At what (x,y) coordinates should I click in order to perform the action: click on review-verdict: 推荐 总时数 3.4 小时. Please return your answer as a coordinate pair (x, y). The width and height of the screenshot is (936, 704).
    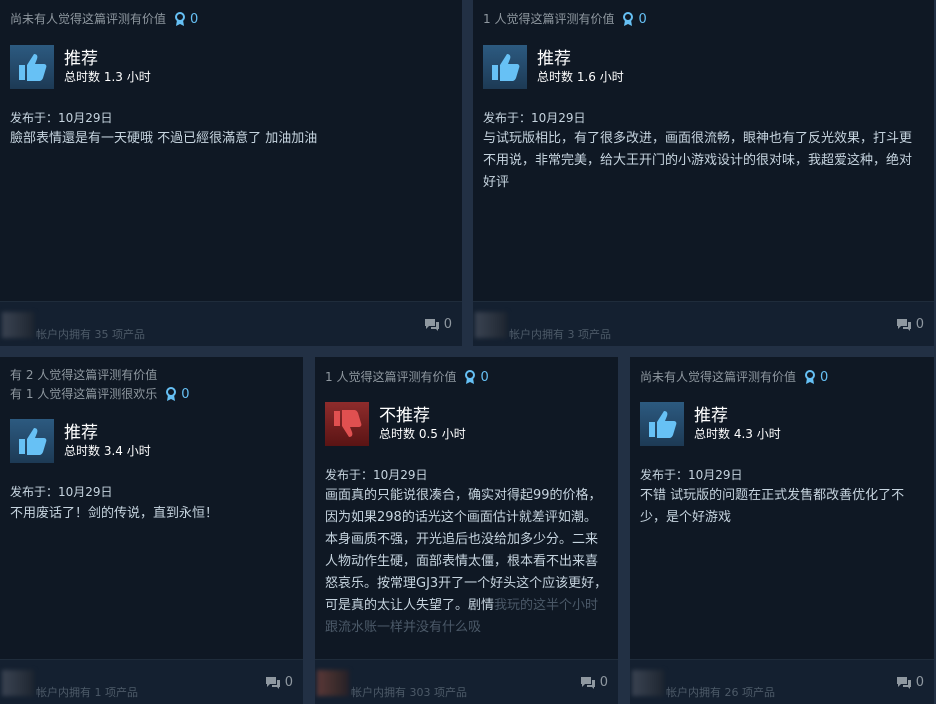
    Looking at the image, I should click on (80, 441).